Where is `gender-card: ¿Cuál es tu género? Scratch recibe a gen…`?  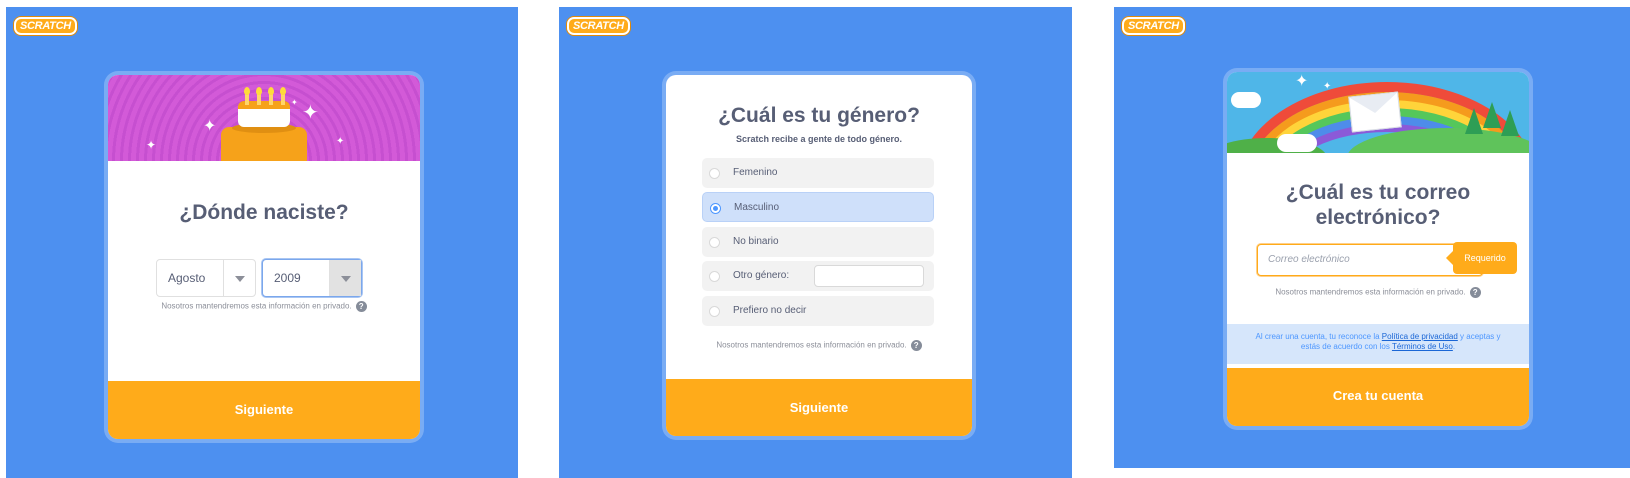 gender-card: ¿Cuál es tu género? Scratch recibe a gen… is located at coordinates (819, 255).